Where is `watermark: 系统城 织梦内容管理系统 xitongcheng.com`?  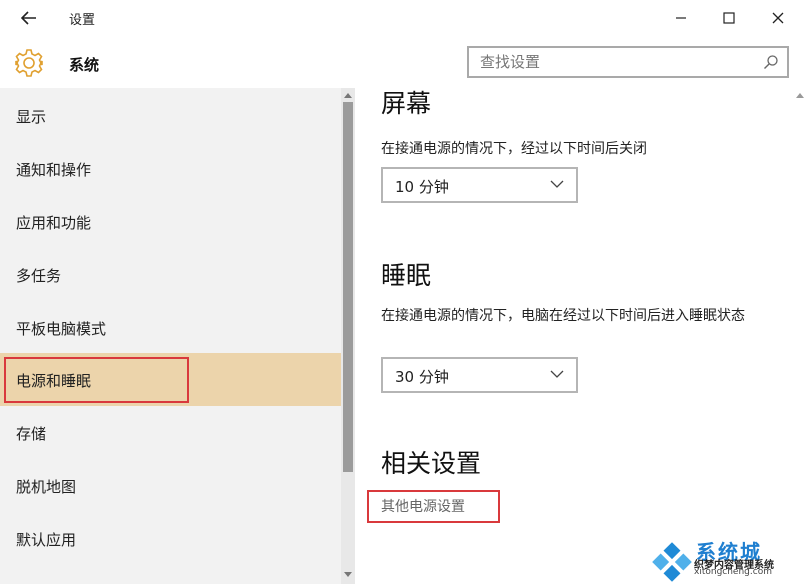
watermark: 系统城 织梦内容管理系统 xitongcheng.com is located at coordinates (728, 560).